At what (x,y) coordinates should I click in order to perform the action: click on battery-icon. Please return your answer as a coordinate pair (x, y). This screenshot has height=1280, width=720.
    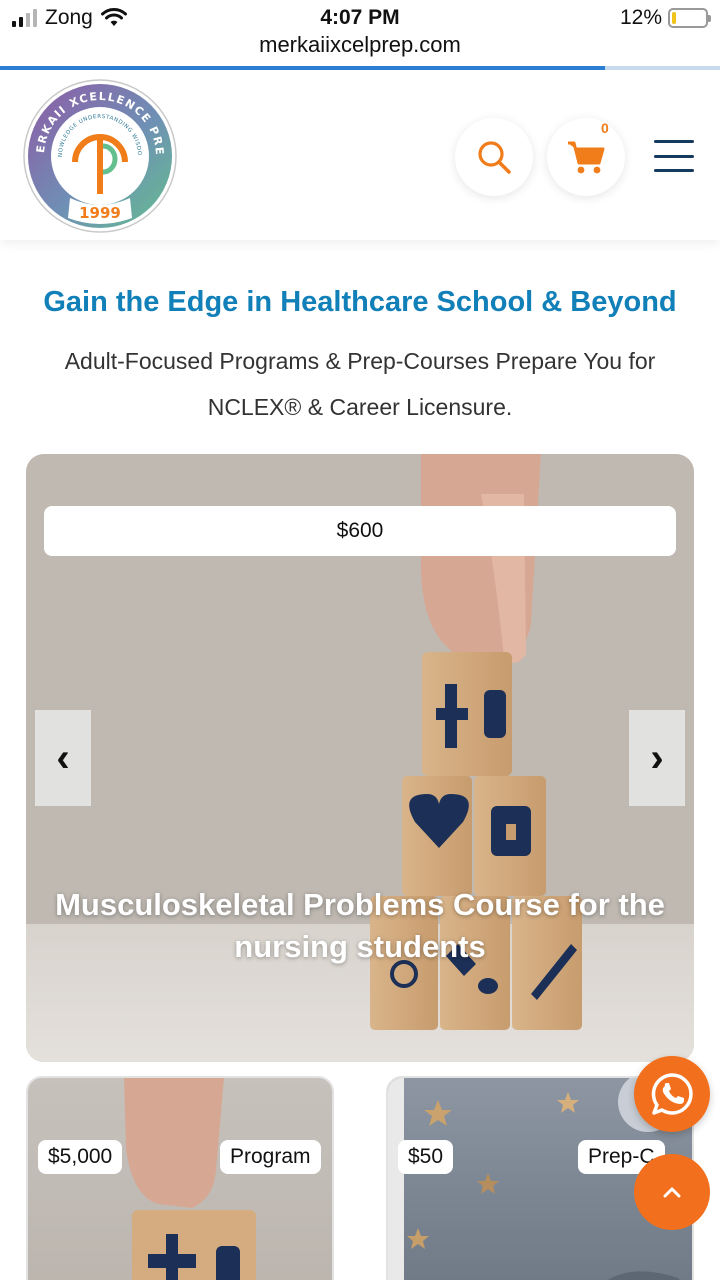
    Looking at the image, I should click on (689, 18).